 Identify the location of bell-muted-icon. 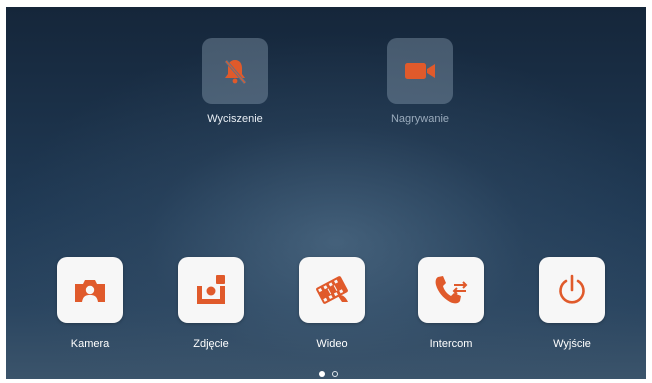
(235, 72).